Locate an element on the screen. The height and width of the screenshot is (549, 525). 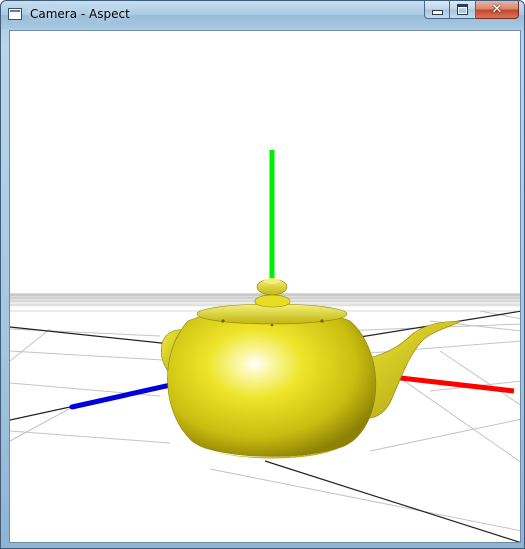
minimize-icon is located at coordinates (437, 12).